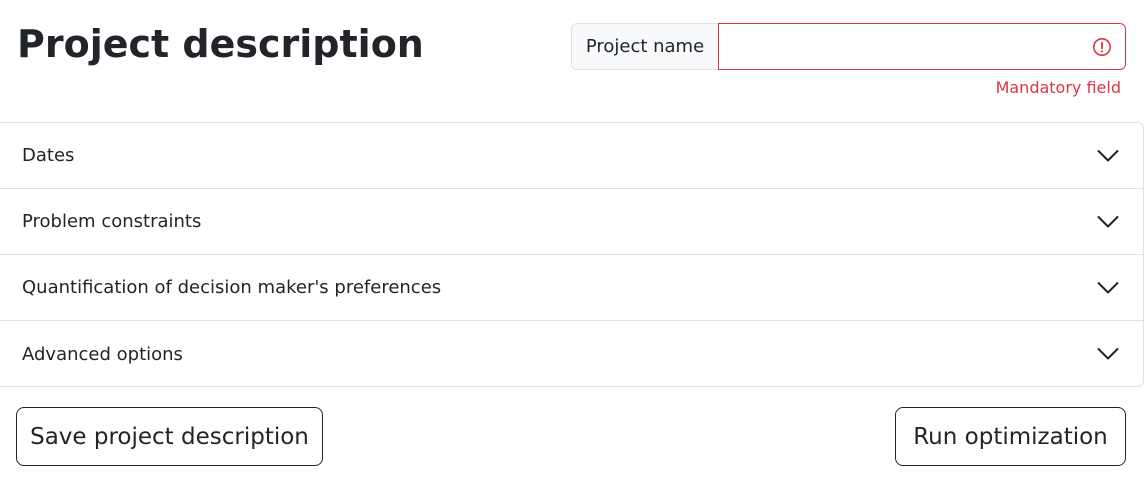 Image resolution: width=1145 pixels, height=485 pixels. I want to click on page-title: Project description, so click(220, 44).